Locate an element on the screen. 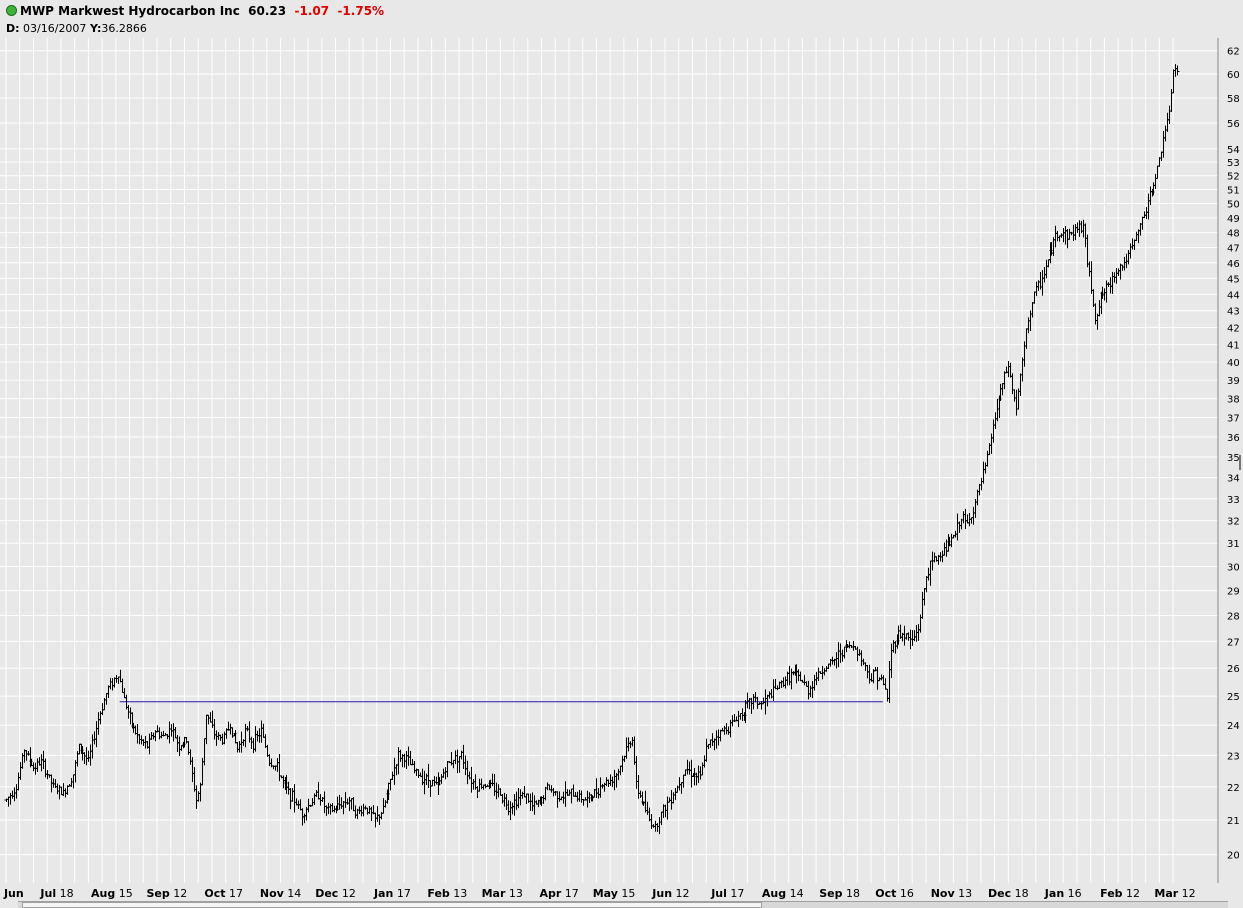  price-tick-label: 20 is located at coordinates (1233, 856).